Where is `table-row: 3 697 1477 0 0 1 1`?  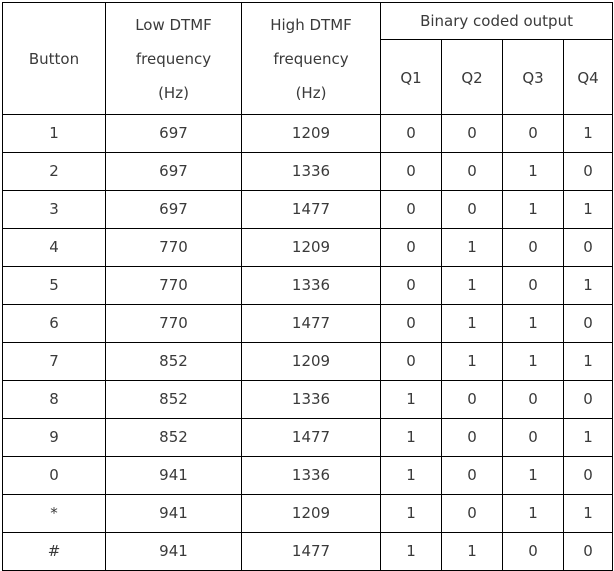
table-row: 3 697 1477 0 0 1 1 is located at coordinates (308, 209).